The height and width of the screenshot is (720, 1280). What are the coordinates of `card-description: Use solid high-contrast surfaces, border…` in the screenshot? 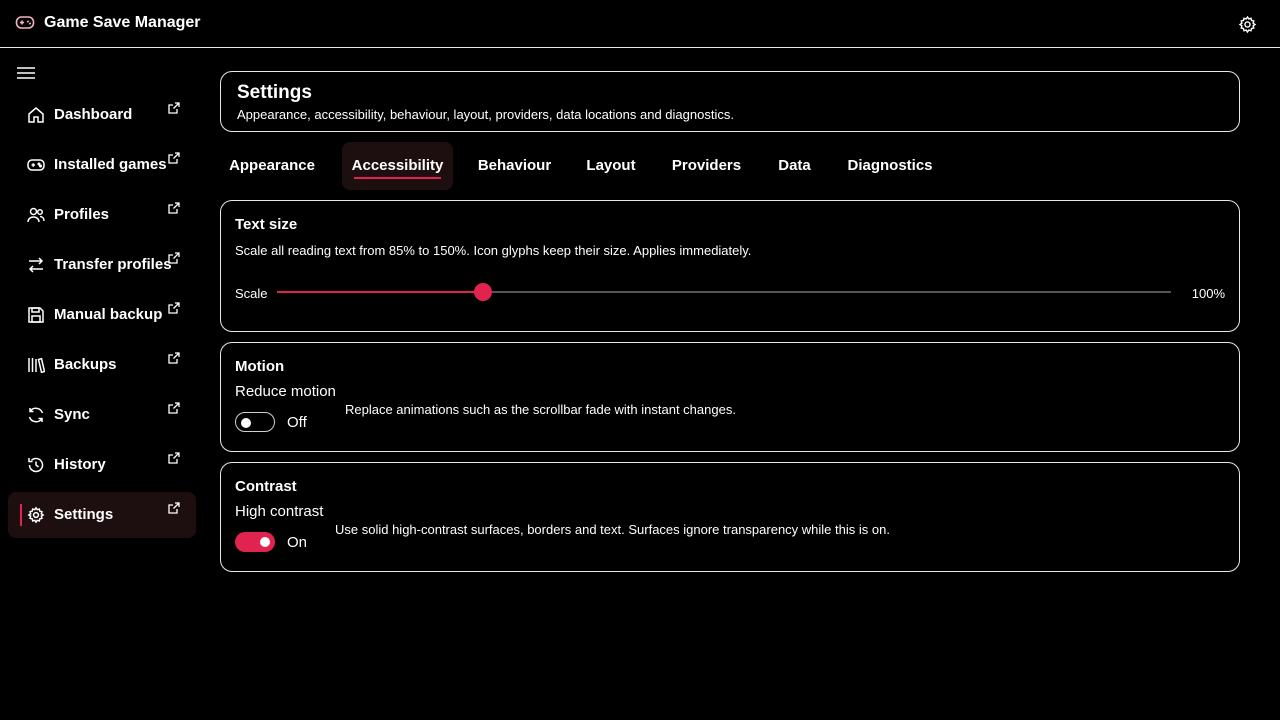 It's located at (612, 529).